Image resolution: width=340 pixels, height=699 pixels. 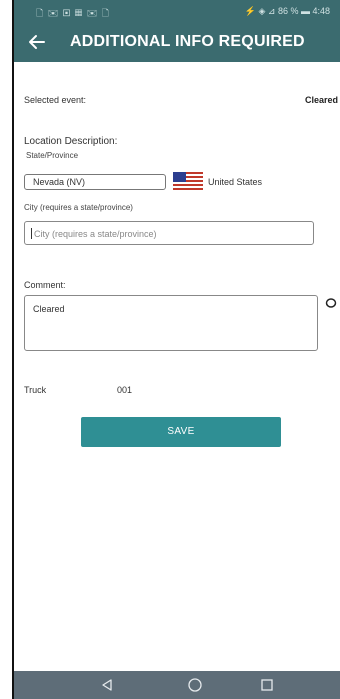 I want to click on us-flag-icon, so click(x=188, y=181).